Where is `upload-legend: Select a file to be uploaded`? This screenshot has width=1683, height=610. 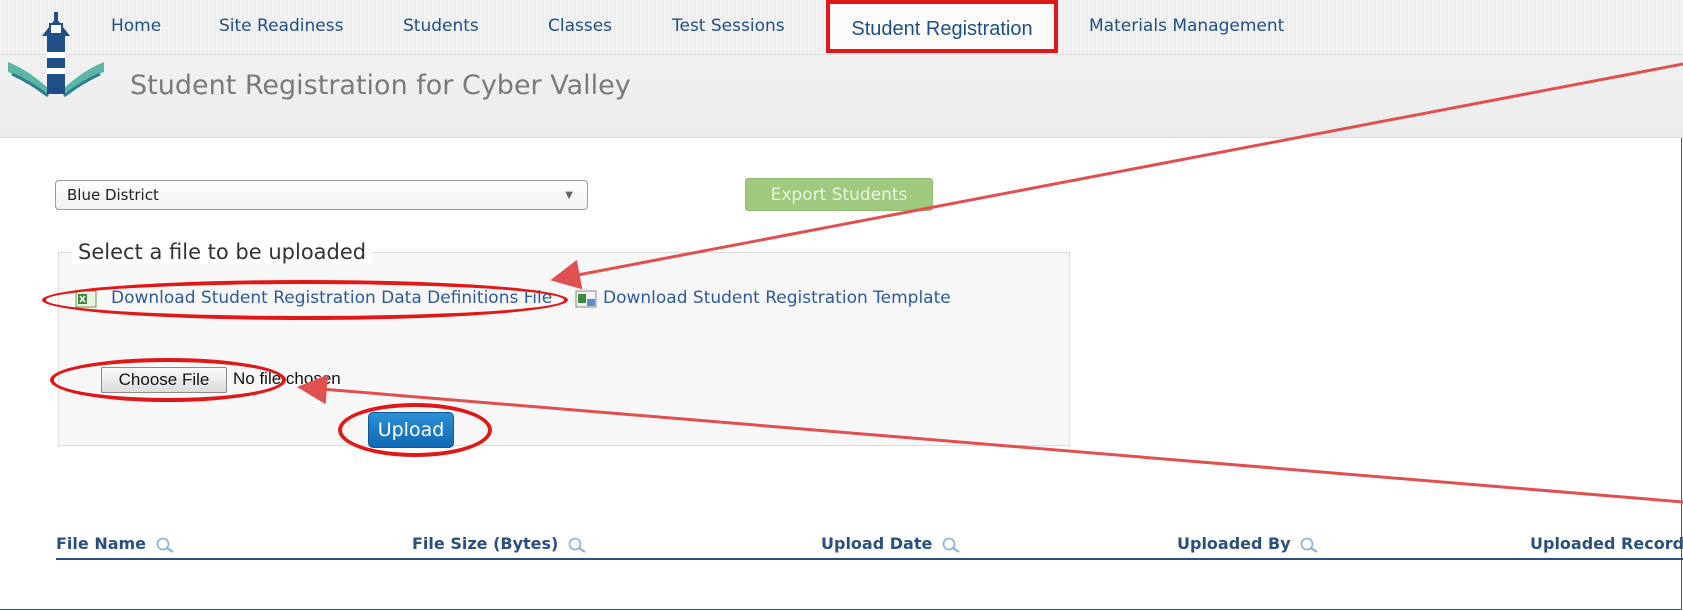
upload-legend: Select a file to be uploaded is located at coordinates (222, 252).